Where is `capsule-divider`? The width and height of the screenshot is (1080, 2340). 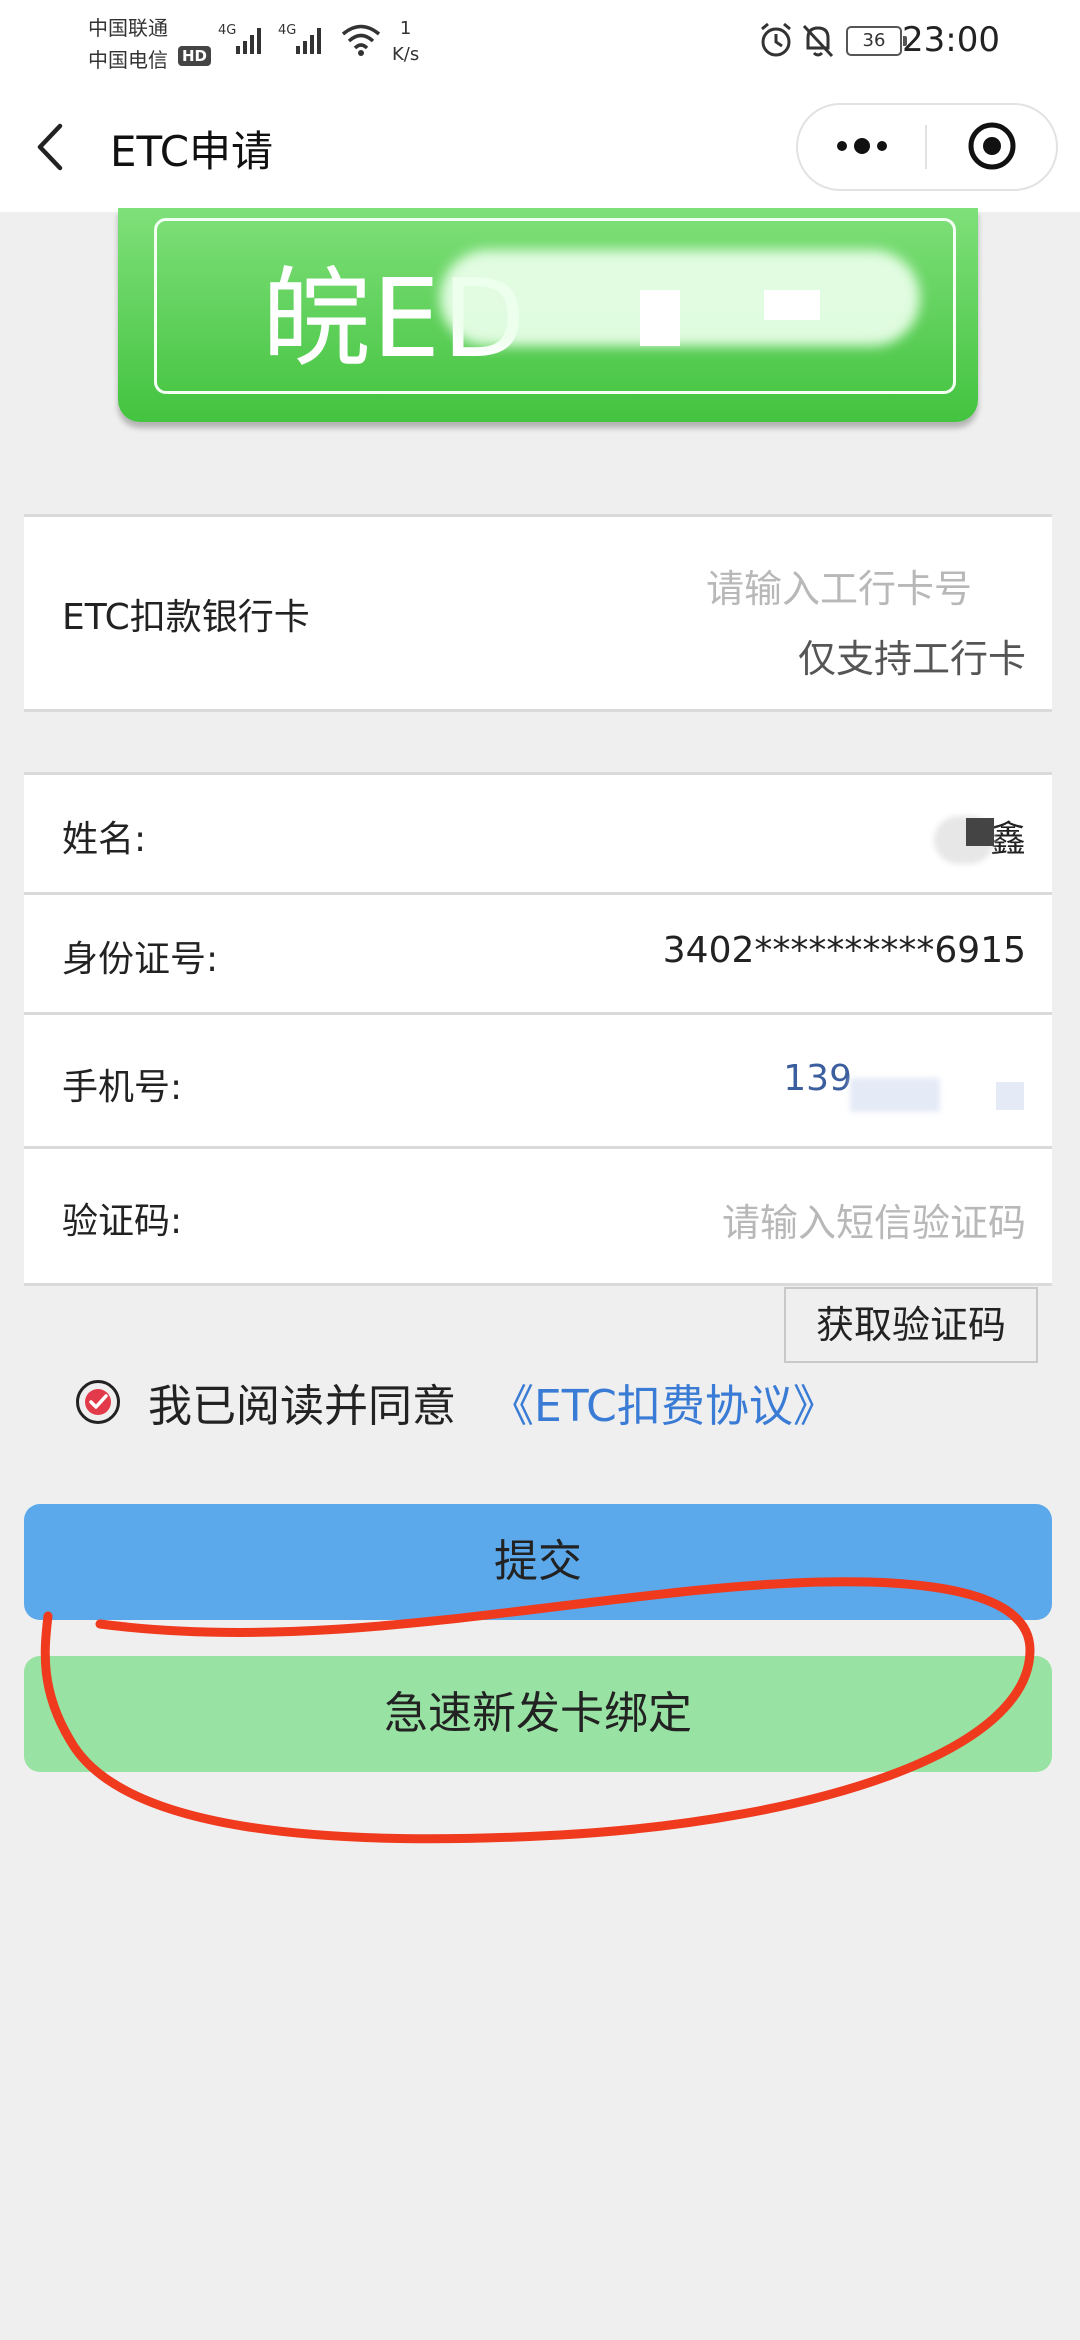
capsule-divider is located at coordinates (926, 147).